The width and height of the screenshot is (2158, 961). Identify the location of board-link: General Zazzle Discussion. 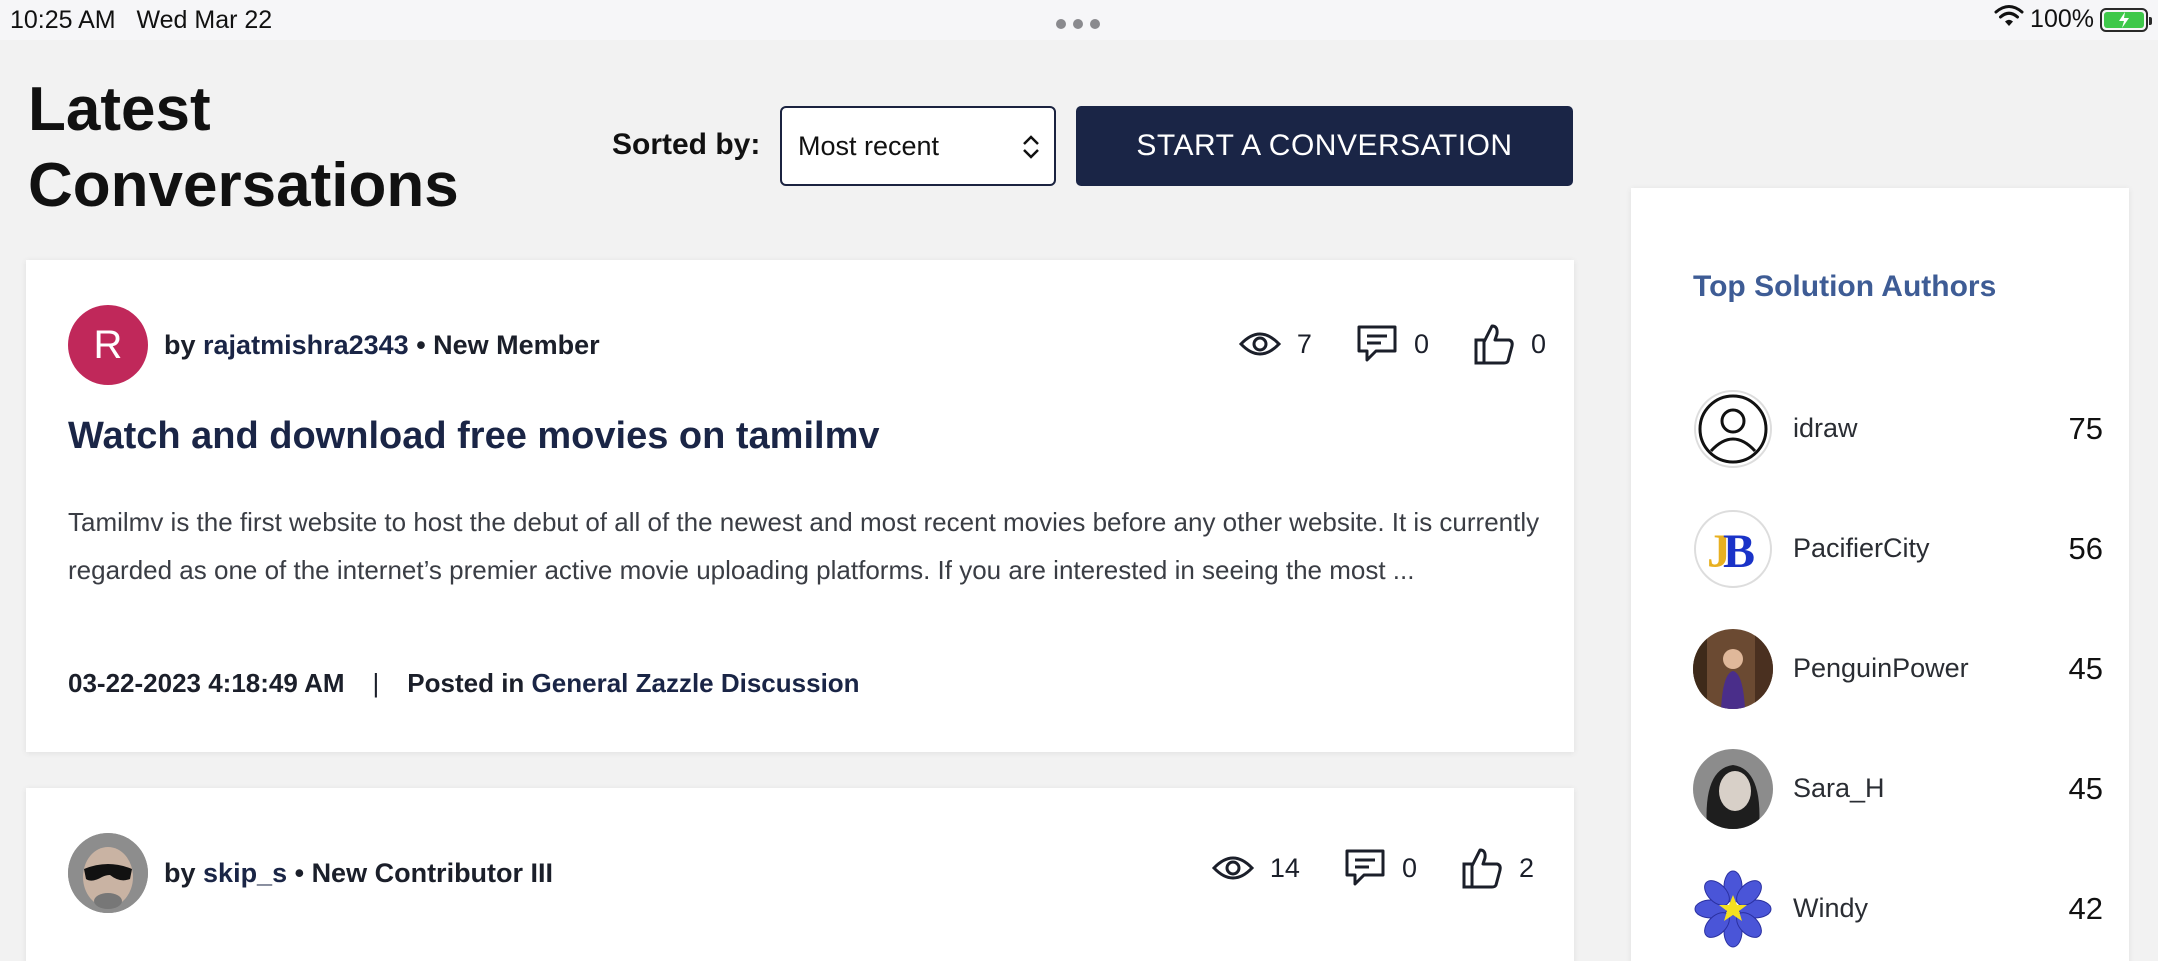
(696, 683).